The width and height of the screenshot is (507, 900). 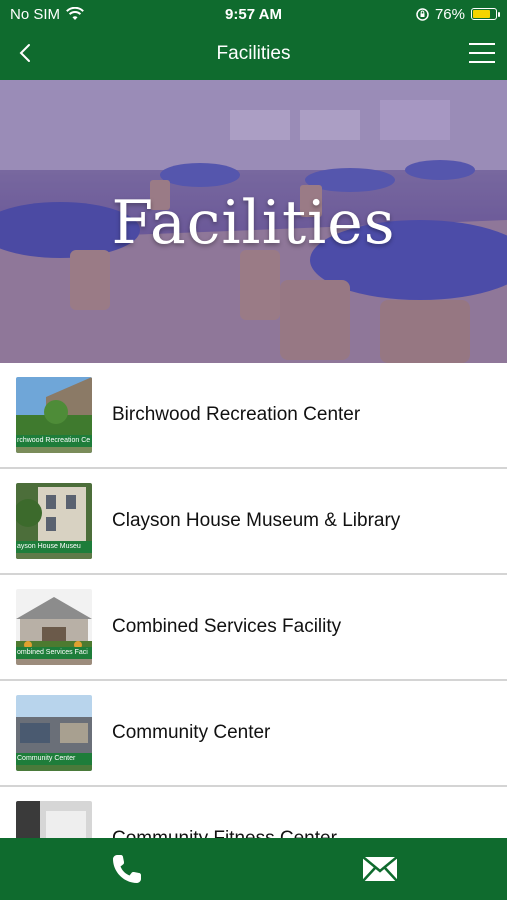 I want to click on facility-thumbnail: rchwood Recreation Ce, so click(x=54, y=415).